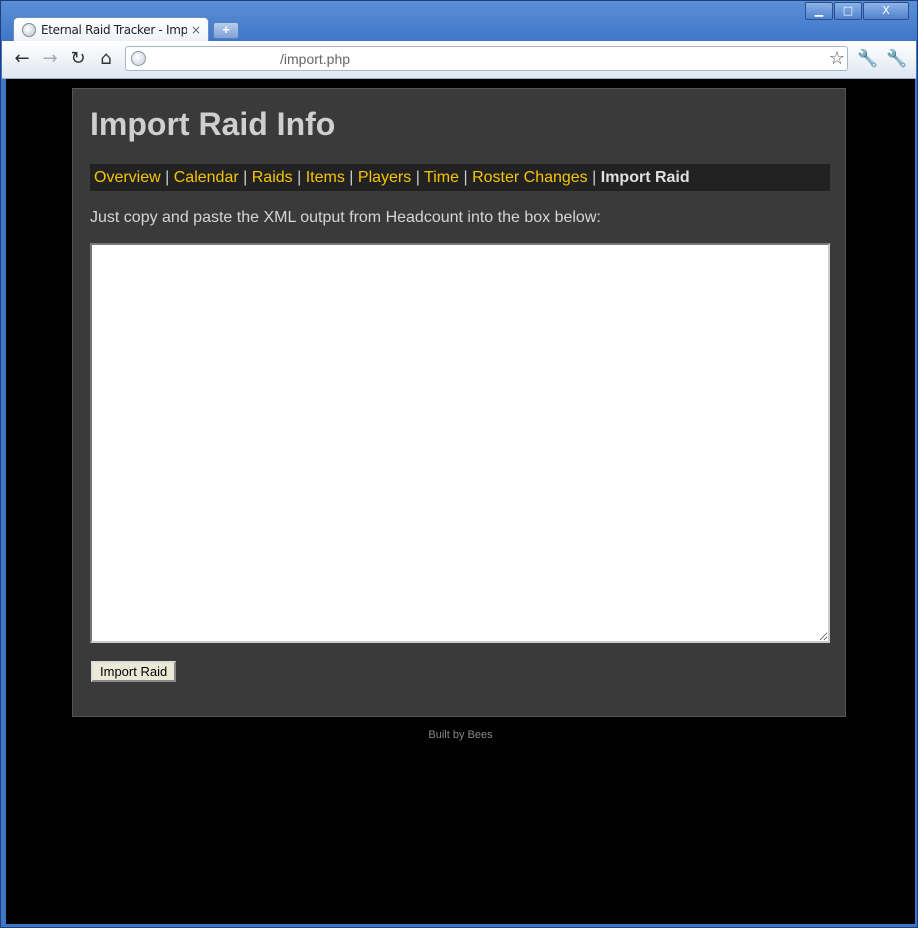 The height and width of the screenshot is (928, 918). I want to click on close-icon: ×, so click(196, 30).